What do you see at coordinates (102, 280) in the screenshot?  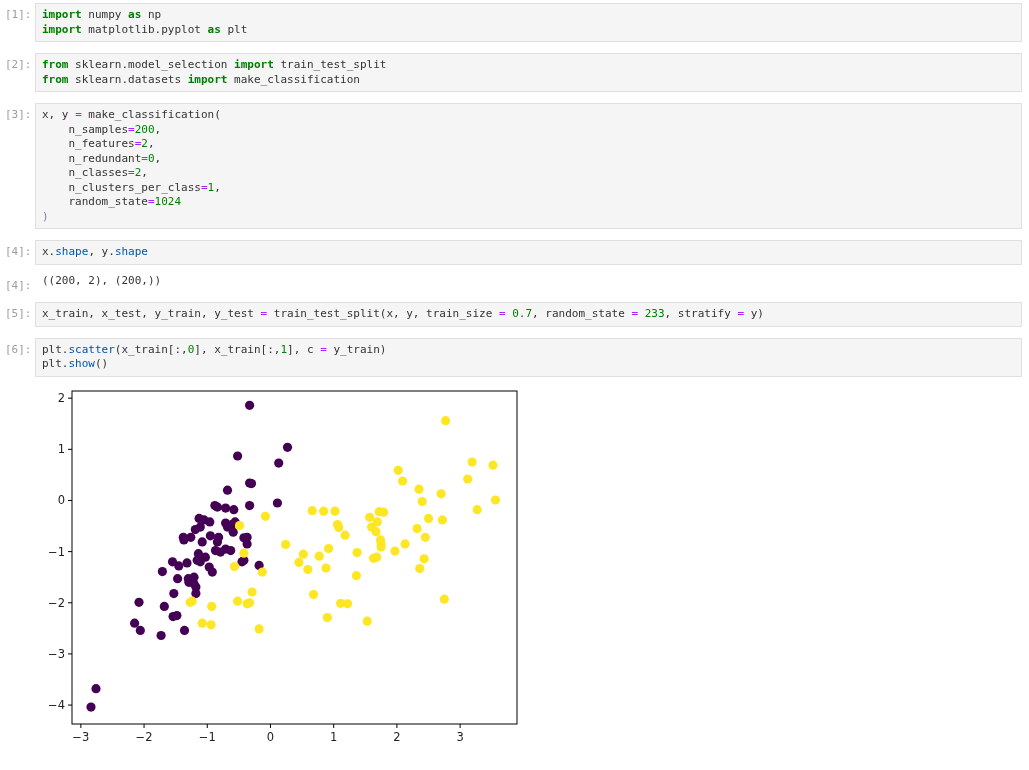 I see `output-text: ((200, 2), (200,))` at bounding box center [102, 280].